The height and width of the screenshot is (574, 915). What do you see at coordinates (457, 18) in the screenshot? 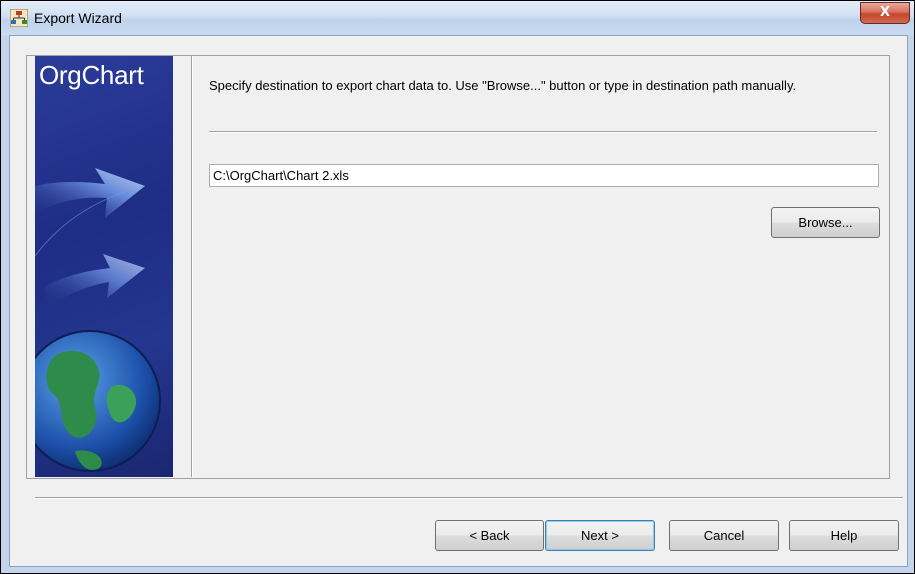
I see `title-bar: Export Wizard X` at bounding box center [457, 18].